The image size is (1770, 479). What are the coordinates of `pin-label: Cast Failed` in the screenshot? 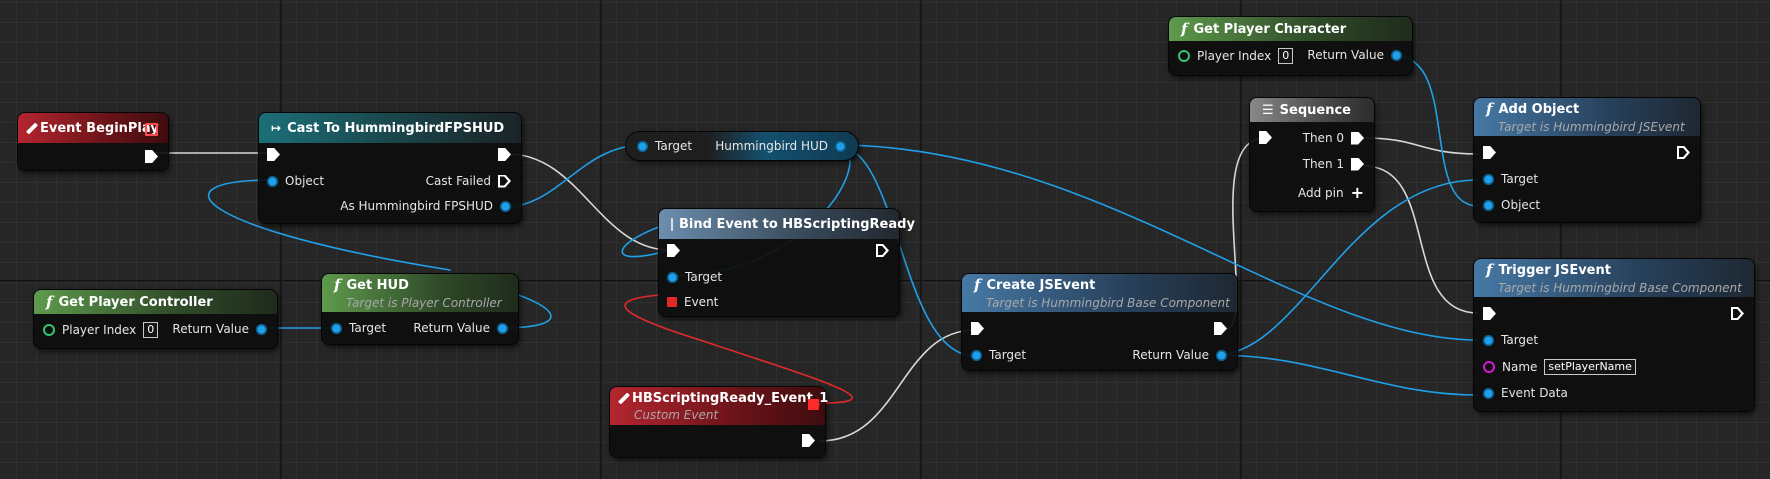 It's located at (458, 181).